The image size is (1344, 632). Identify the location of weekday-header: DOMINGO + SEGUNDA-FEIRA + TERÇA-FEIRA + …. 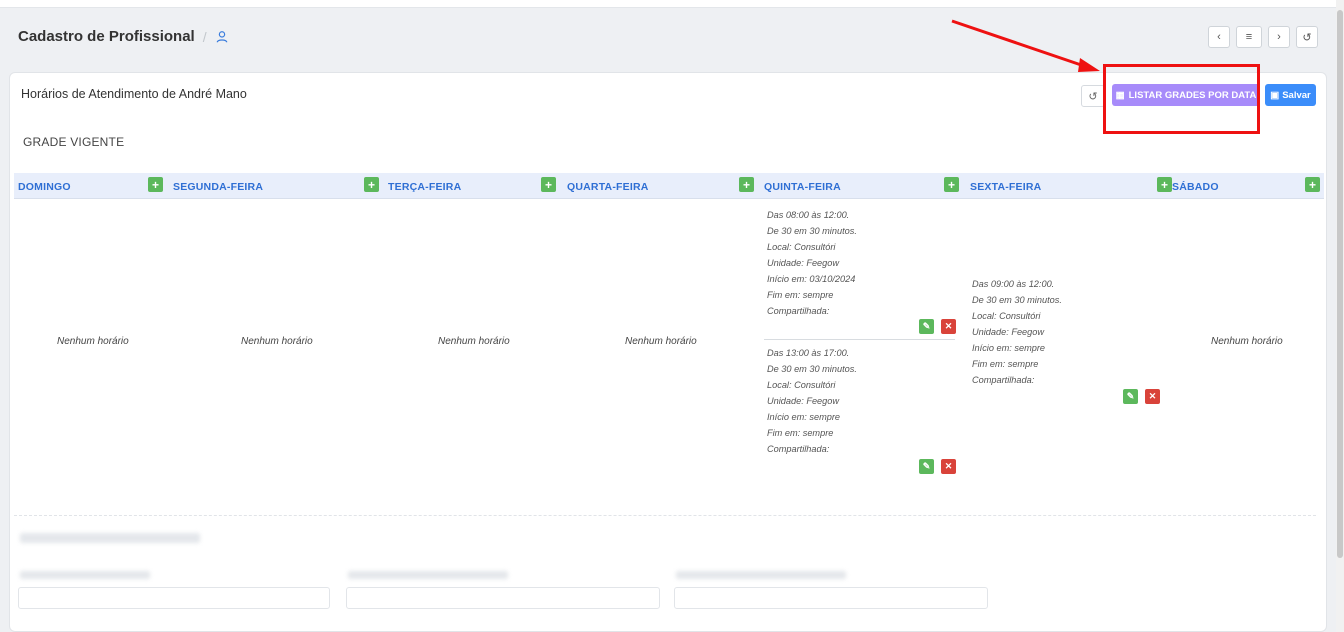
(669, 186).